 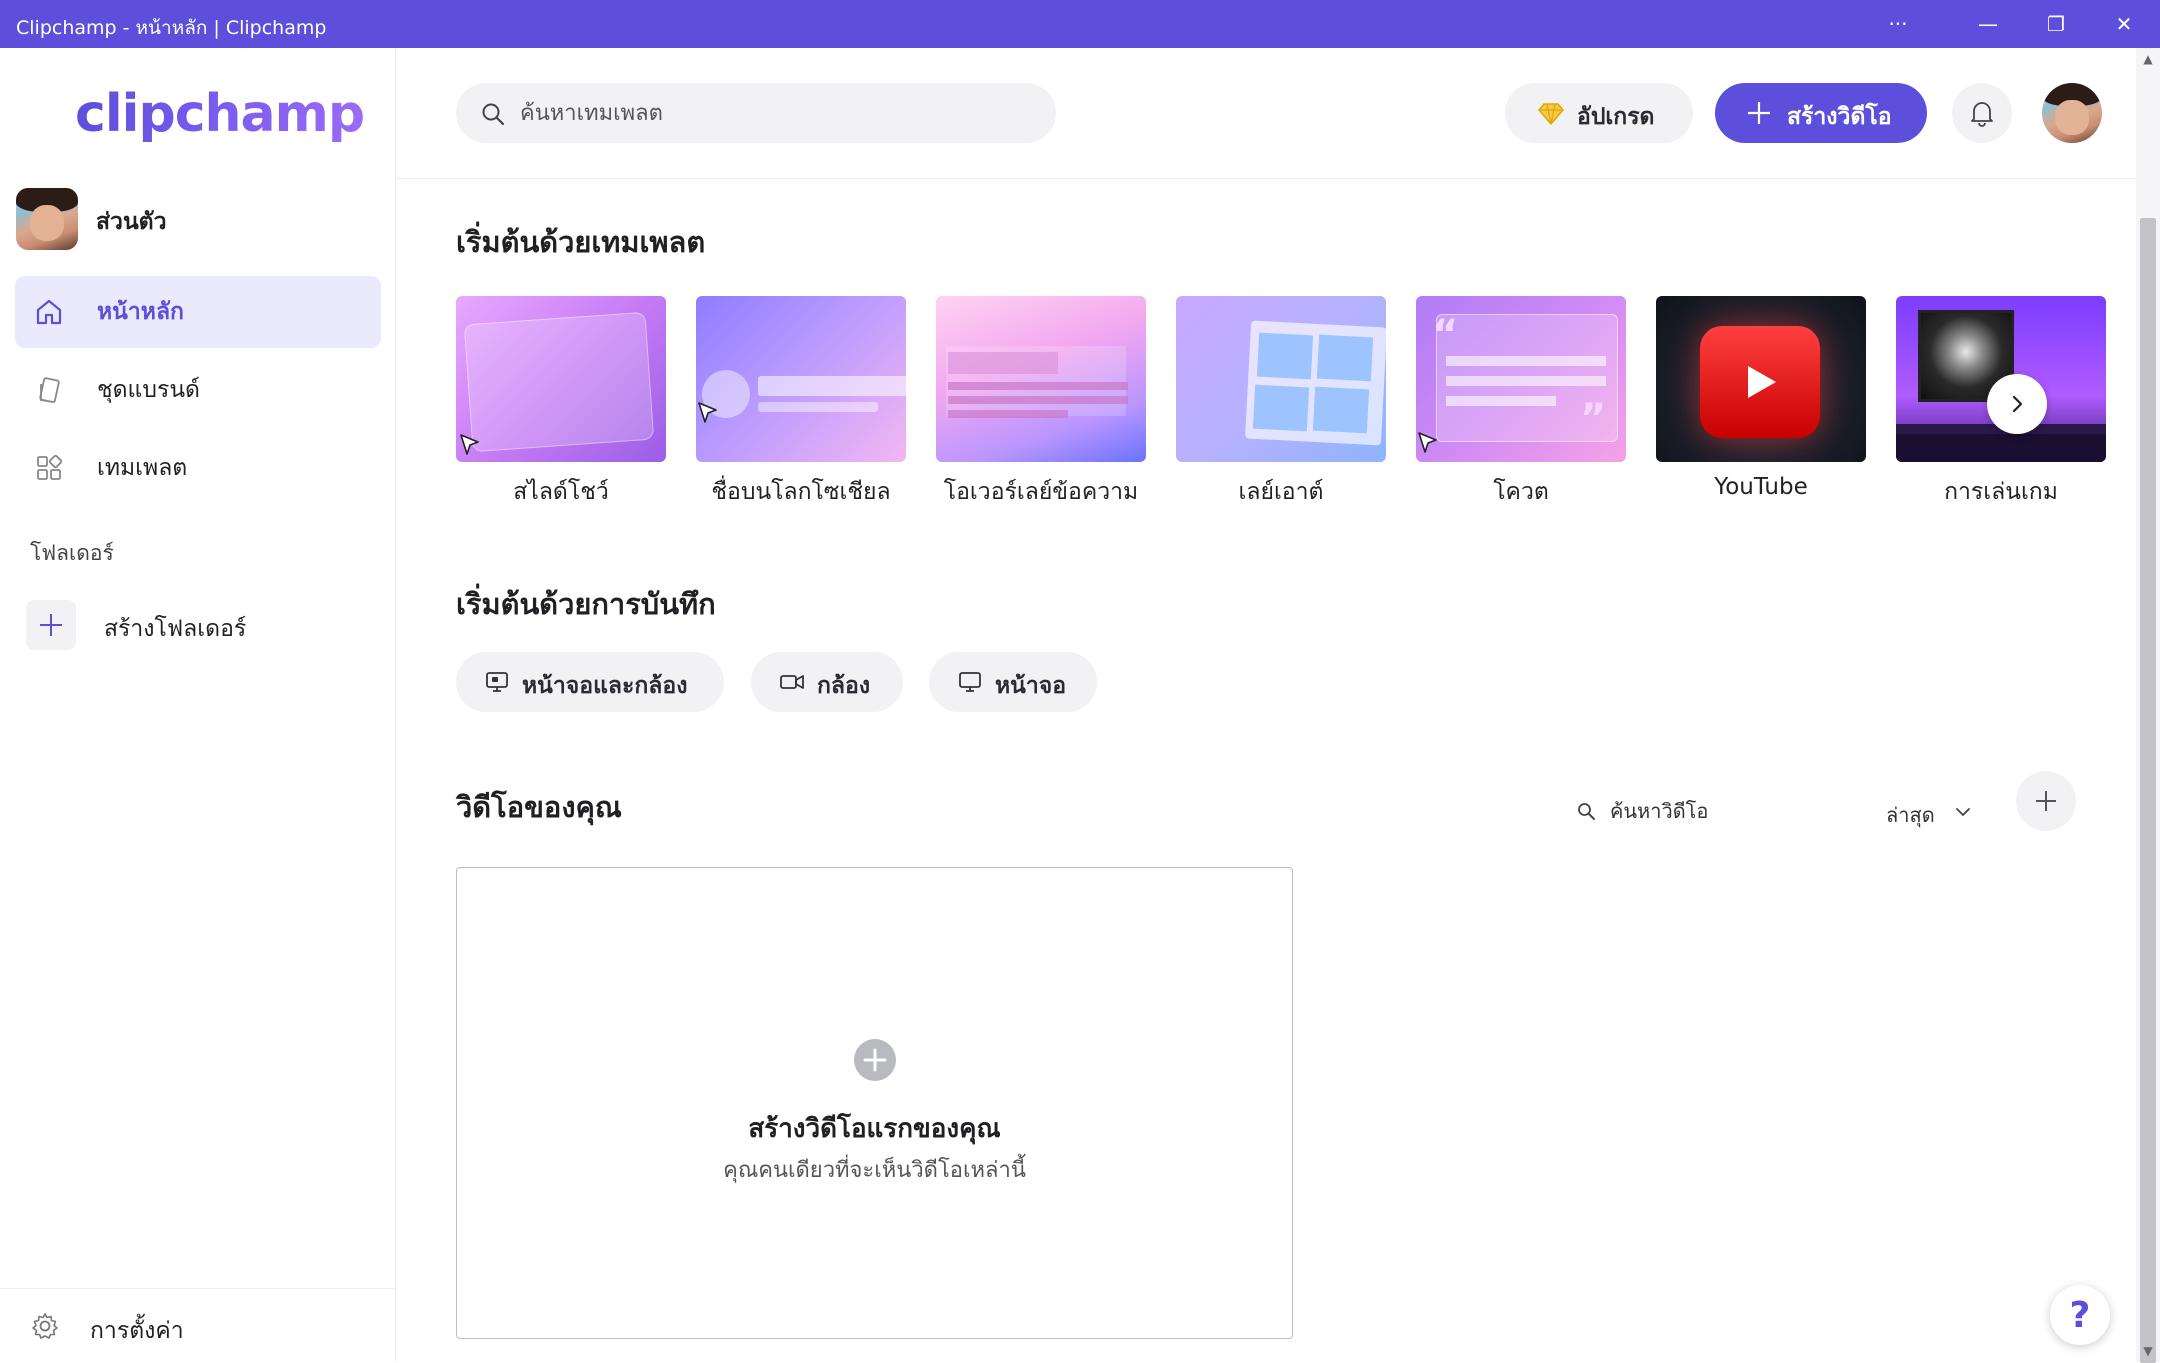 I want to click on screen-icon, so click(x=970, y=682).